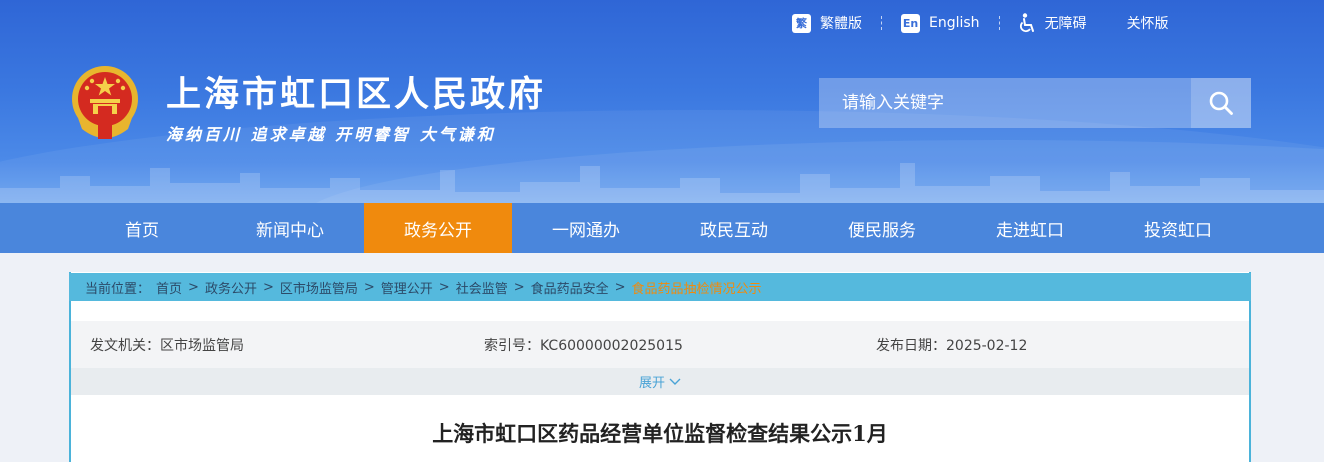 The image size is (1324, 462). I want to click on search-box, so click(1035, 103).